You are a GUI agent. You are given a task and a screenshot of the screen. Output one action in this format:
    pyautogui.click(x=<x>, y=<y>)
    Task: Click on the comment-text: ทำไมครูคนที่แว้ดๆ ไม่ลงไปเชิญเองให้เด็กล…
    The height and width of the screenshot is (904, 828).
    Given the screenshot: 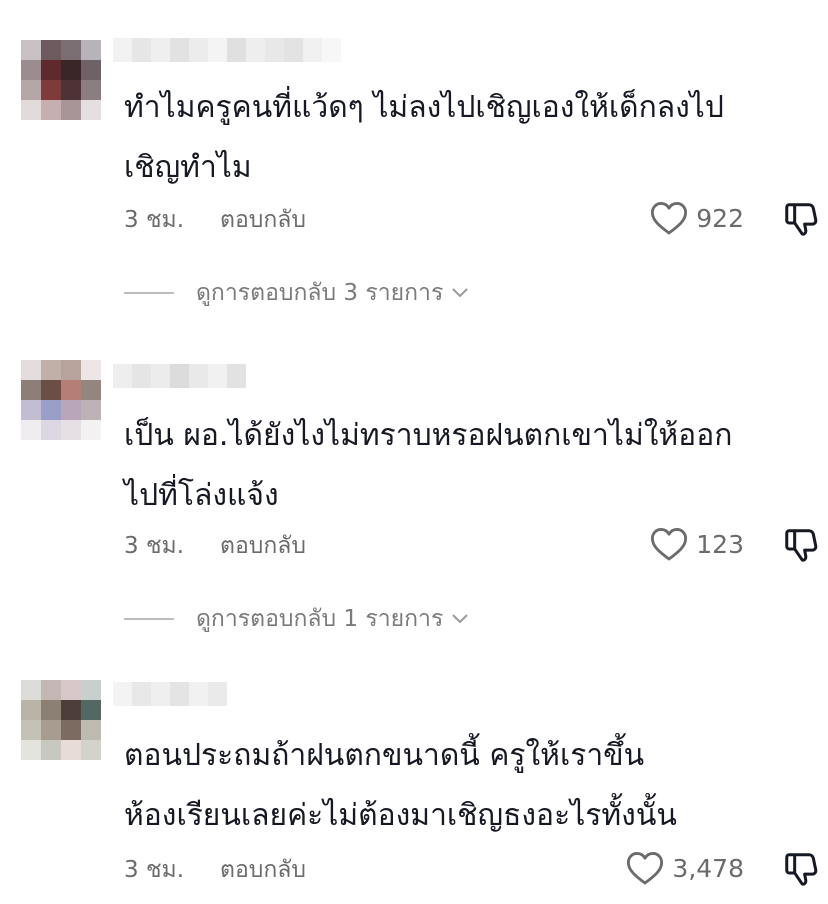 What is the action you would take?
    pyautogui.click(x=469, y=138)
    